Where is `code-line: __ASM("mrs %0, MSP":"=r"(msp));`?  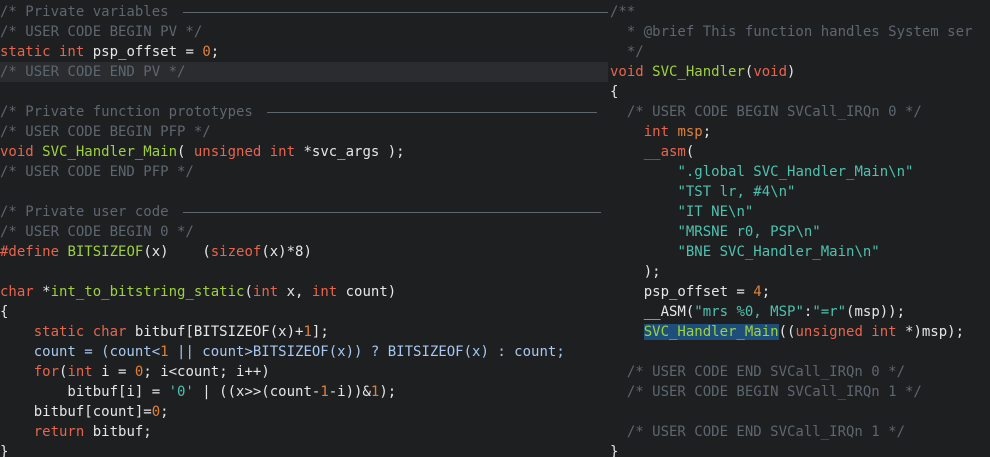
code-line: __ASM("mrs %0, MSP":"=r"(msp)); is located at coordinates (800, 312).